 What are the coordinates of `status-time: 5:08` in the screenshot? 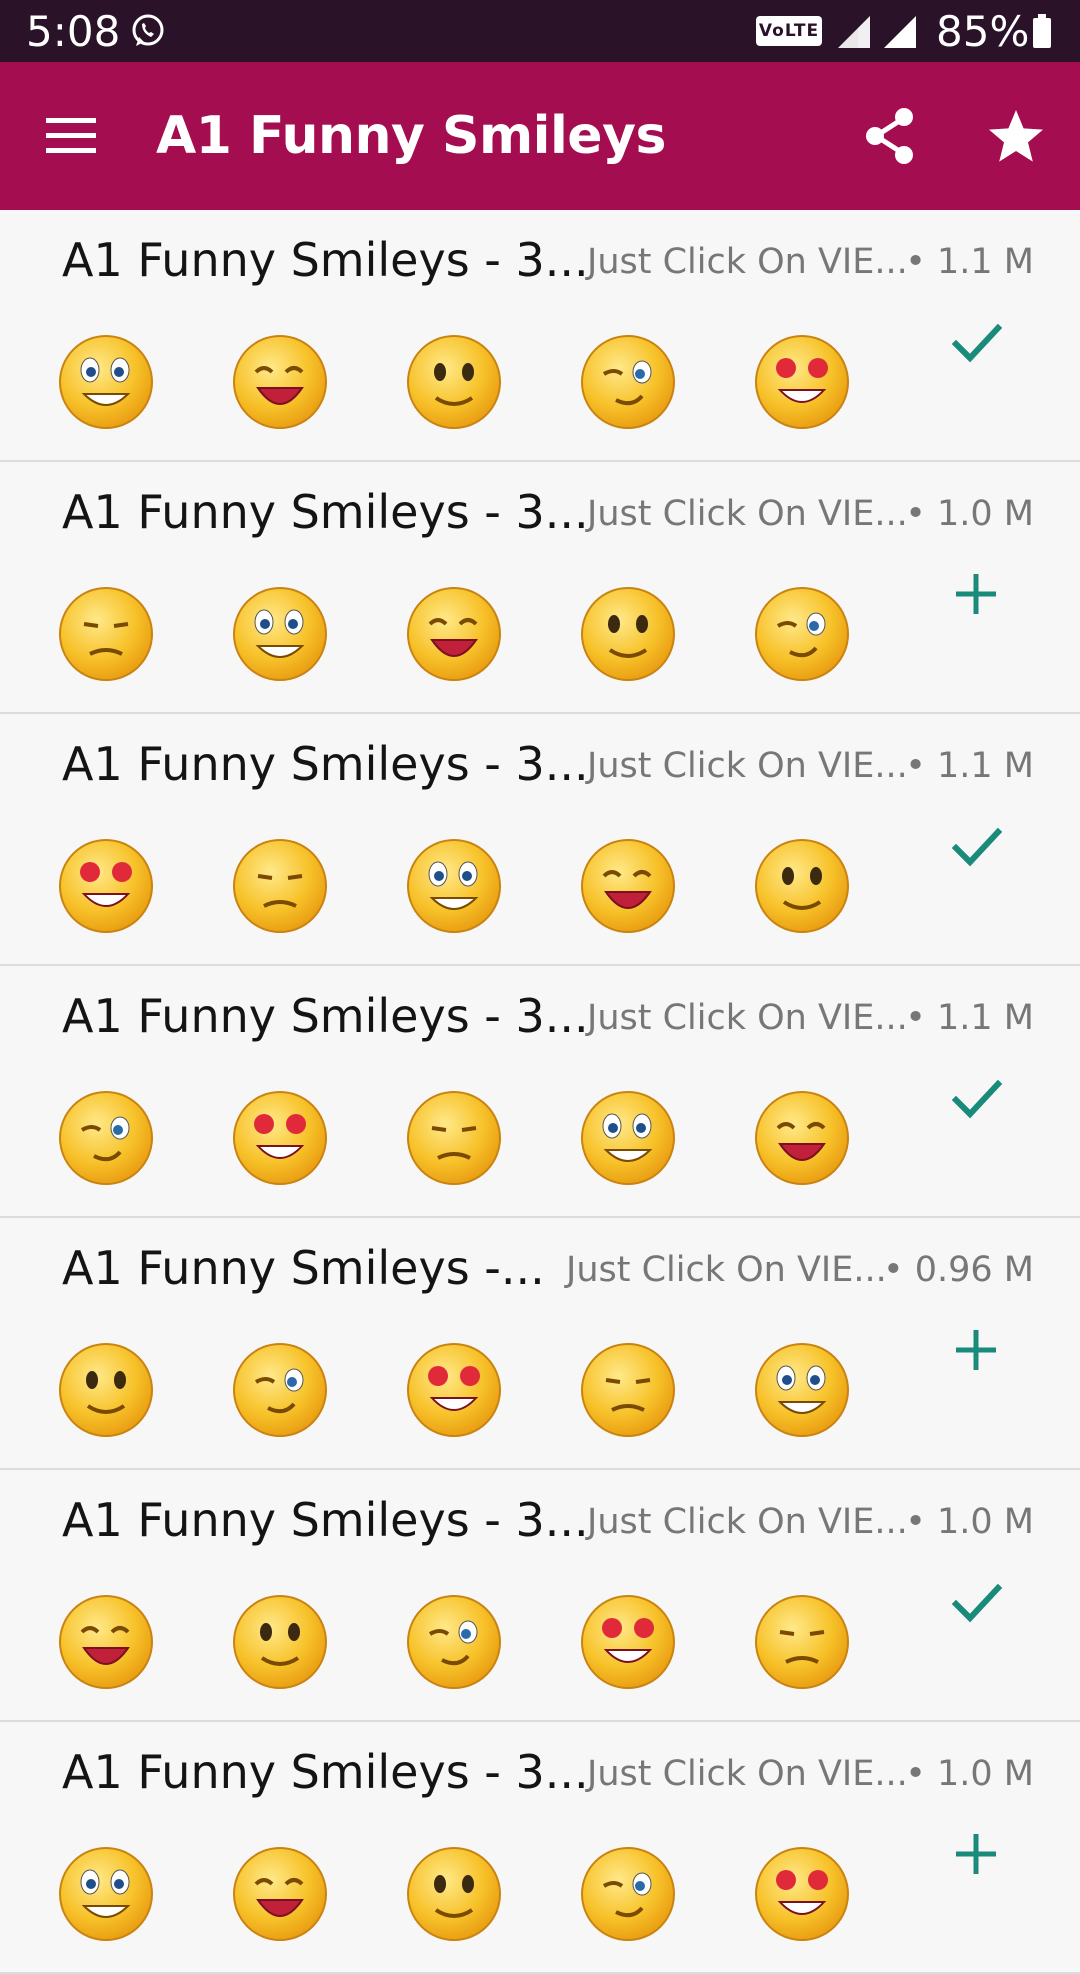 It's located at (73, 31).